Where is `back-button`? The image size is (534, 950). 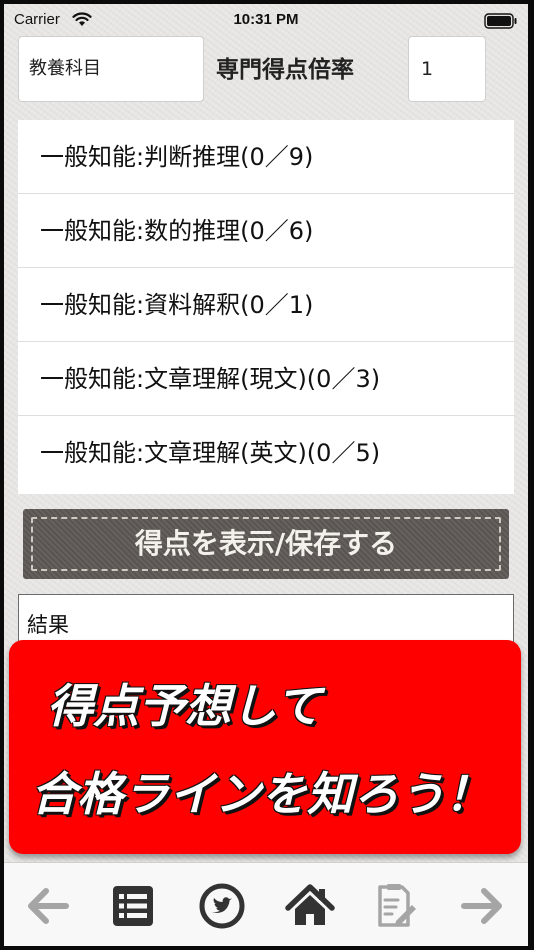 back-button is located at coordinates (47, 906).